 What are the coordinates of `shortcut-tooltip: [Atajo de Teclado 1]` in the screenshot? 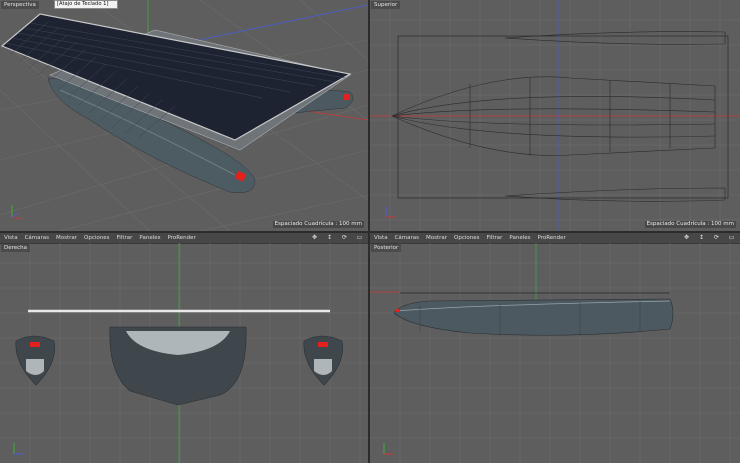 It's located at (86, 4).